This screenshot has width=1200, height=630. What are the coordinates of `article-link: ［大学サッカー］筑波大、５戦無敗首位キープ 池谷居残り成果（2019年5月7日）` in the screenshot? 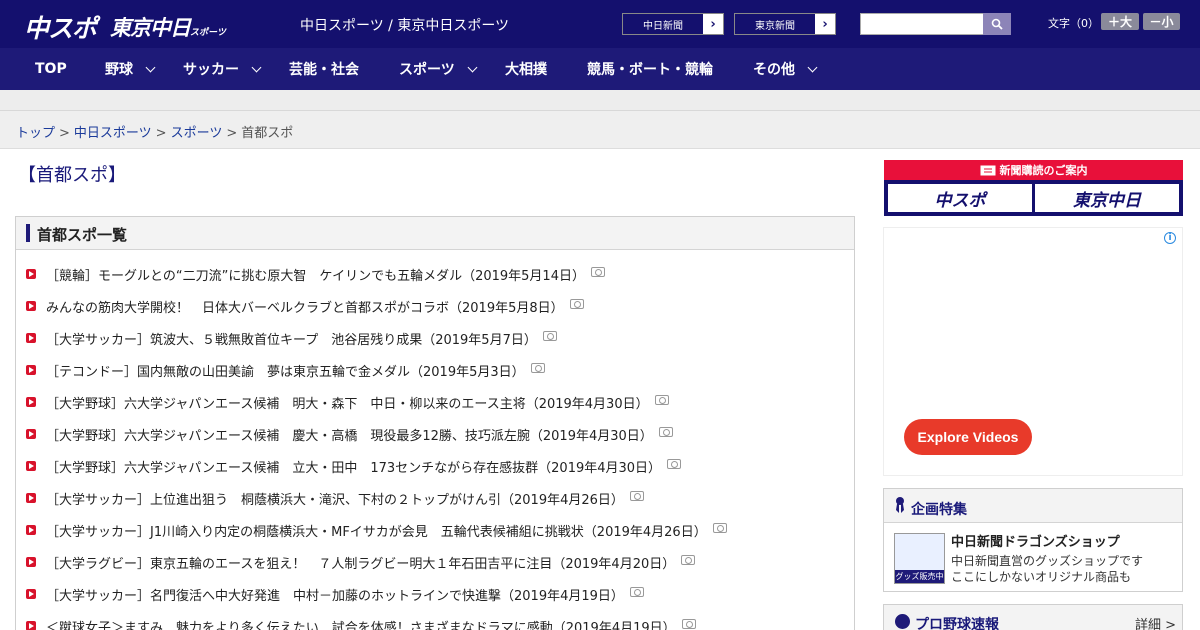 It's located at (291, 338).